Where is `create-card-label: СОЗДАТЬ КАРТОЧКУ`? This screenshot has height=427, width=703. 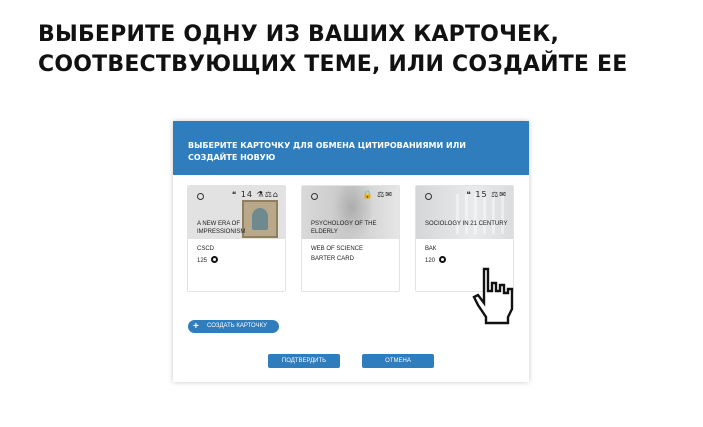
create-card-label: СОЗДАТЬ КАРТОЧКУ is located at coordinates (237, 326).